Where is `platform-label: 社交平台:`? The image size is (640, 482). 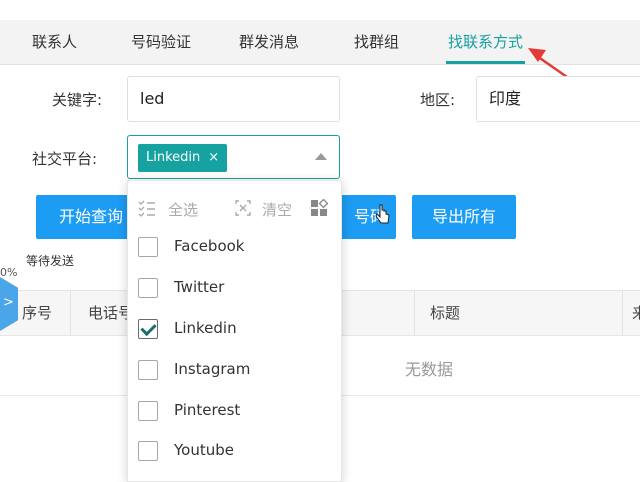 platform-label: 社交平台: is located at coordinates (65, 159).